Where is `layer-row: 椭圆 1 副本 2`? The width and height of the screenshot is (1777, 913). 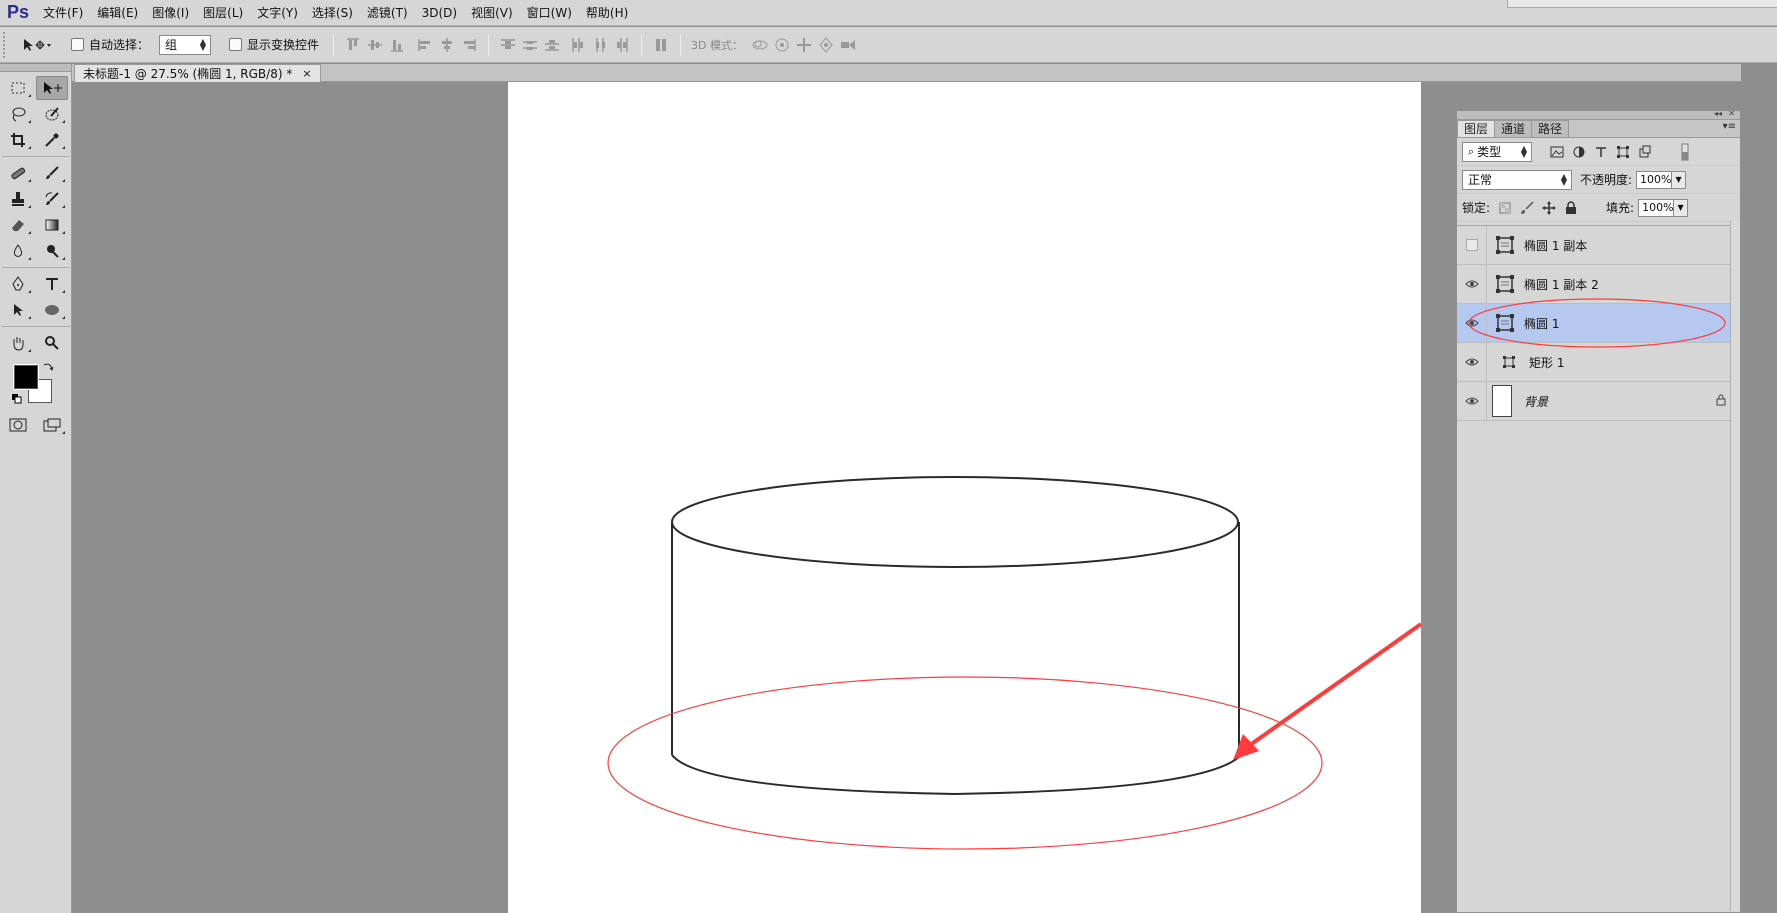 layer-row: 椭圆 1 副本 2 is located at coordinates (1598, 284).